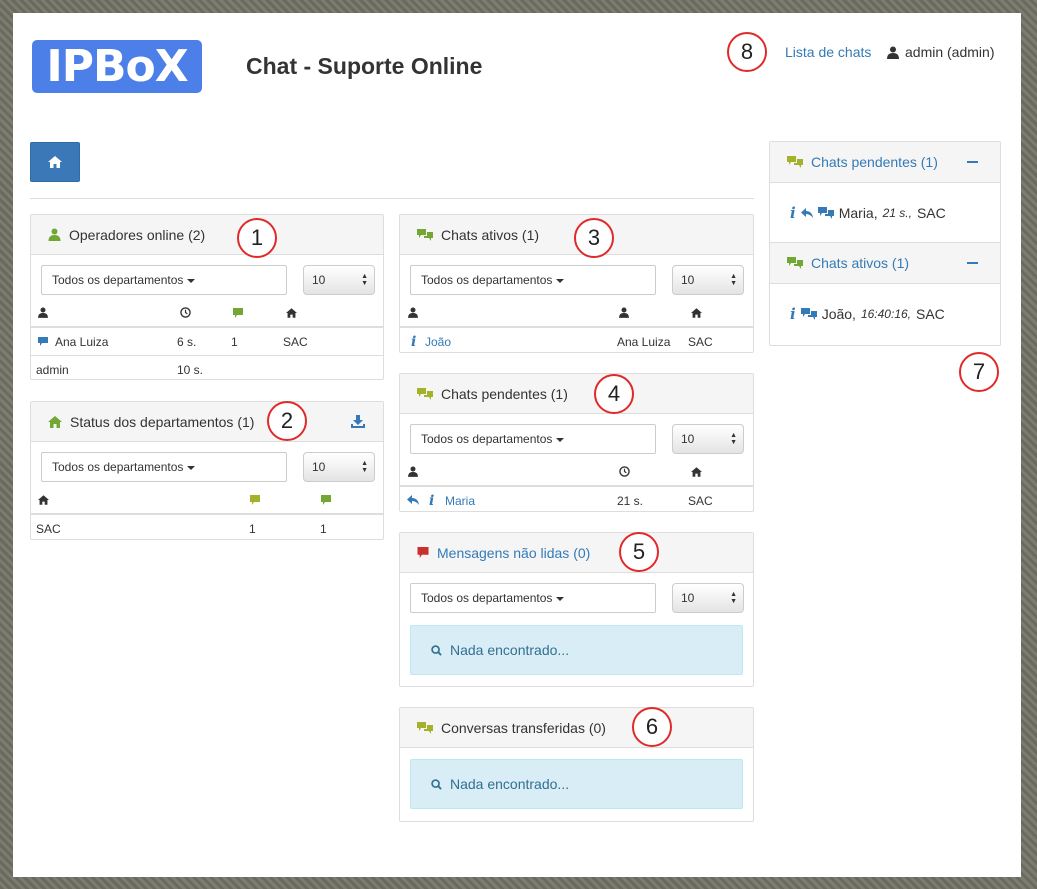 This screenshot has width=1037, height=889. Describe the element at coordinates (54, 234) in the screenshot. I see `user-green-icon` at that location.